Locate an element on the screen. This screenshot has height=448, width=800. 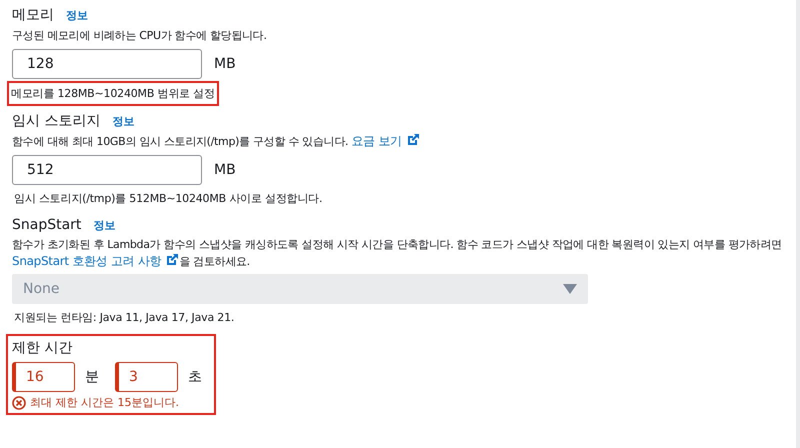
constraint-text: 지원되는 런타임: Java 11, Java 17, Java 21. is located at coordinates (124, 318).